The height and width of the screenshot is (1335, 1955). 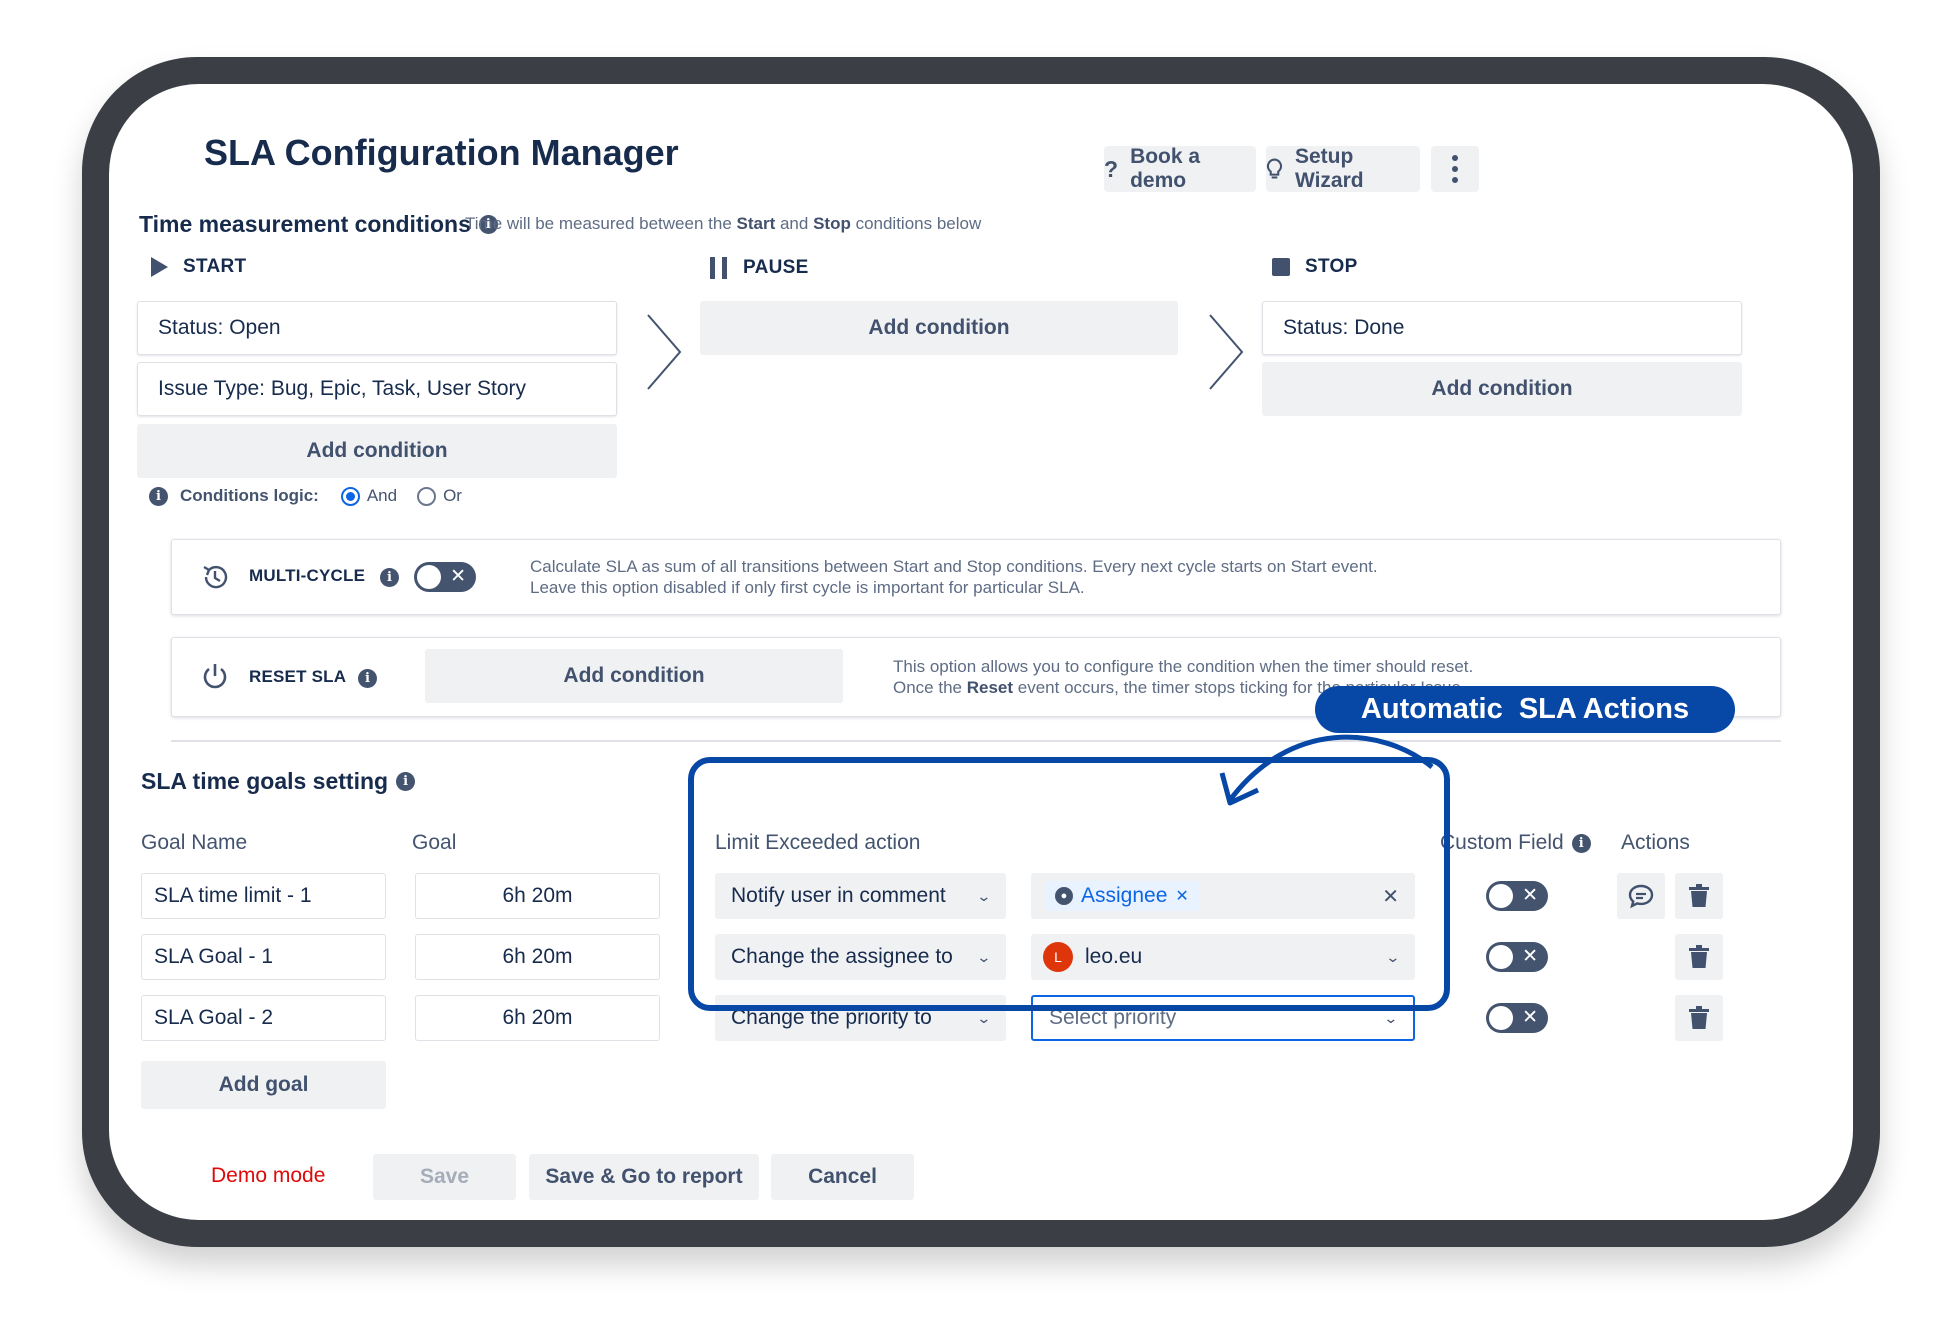 What do you see at coordinates (215, 577) in the screenshot?
I see `history-icon` at bounding box center [215, 577].